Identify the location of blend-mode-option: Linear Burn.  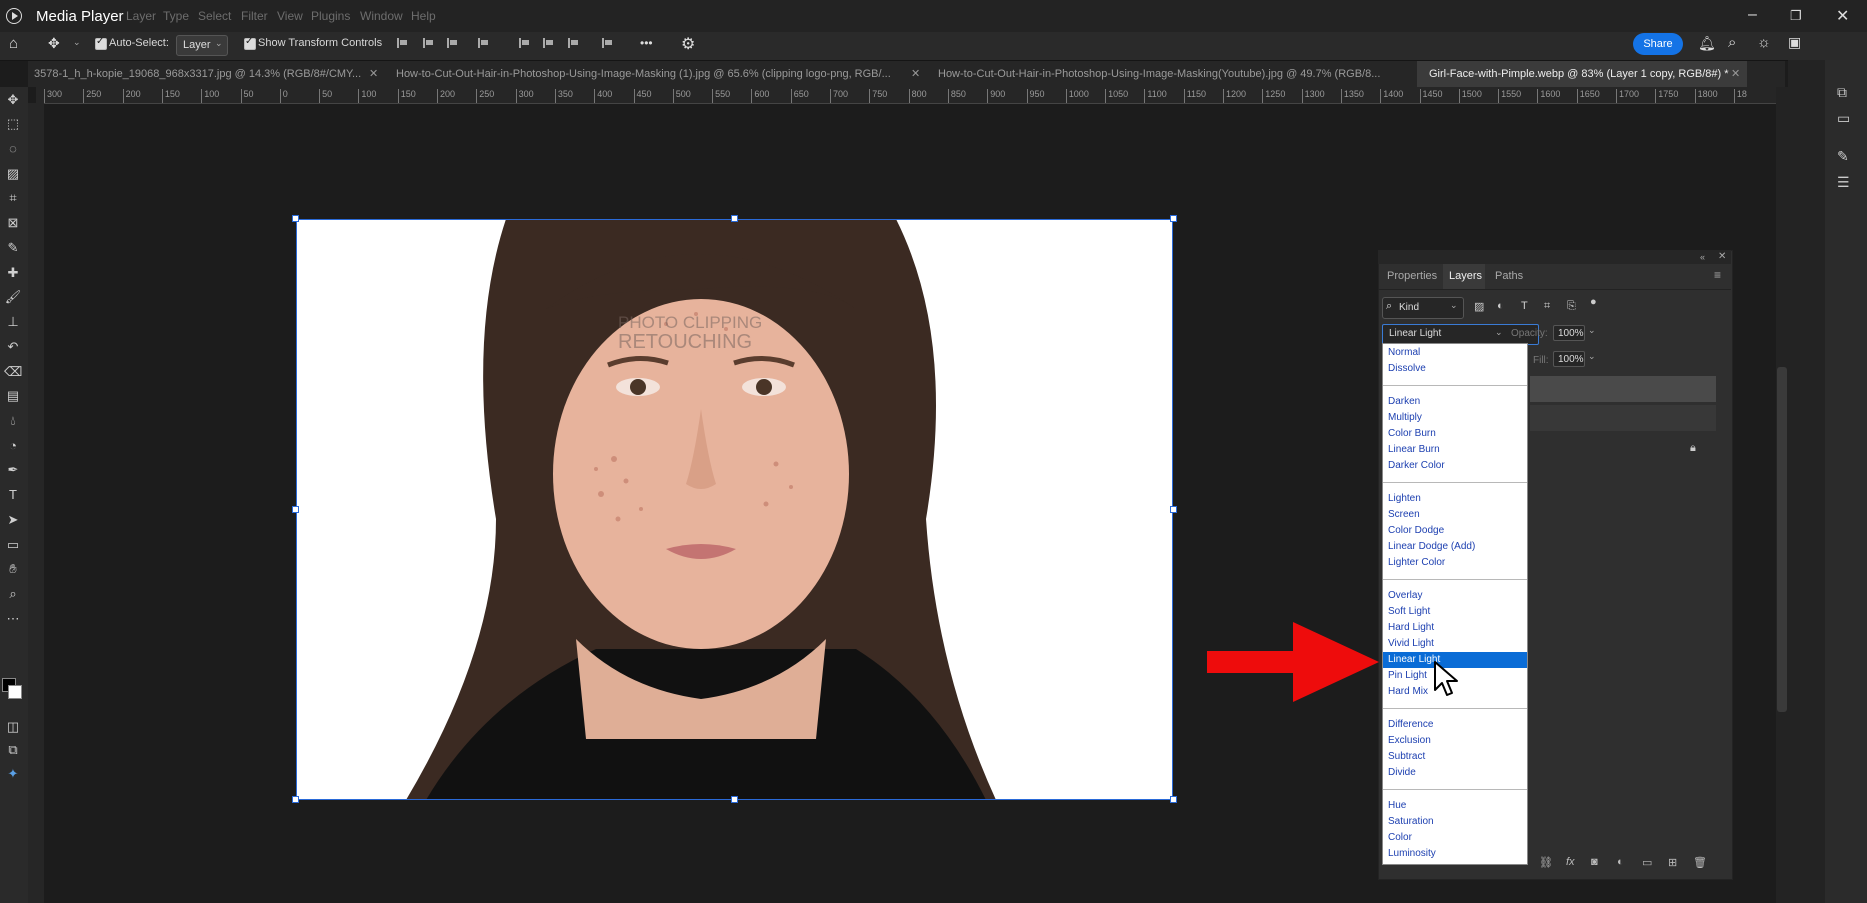
(1455, 450).